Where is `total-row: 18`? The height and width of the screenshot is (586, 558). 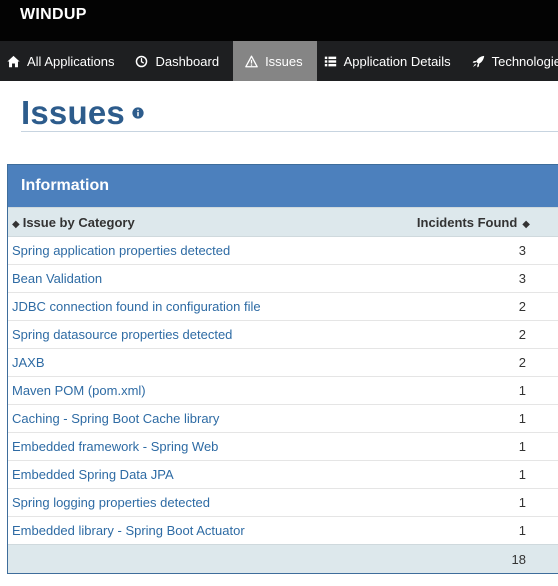 total-row: 18 is located at coordinates (283, 558).